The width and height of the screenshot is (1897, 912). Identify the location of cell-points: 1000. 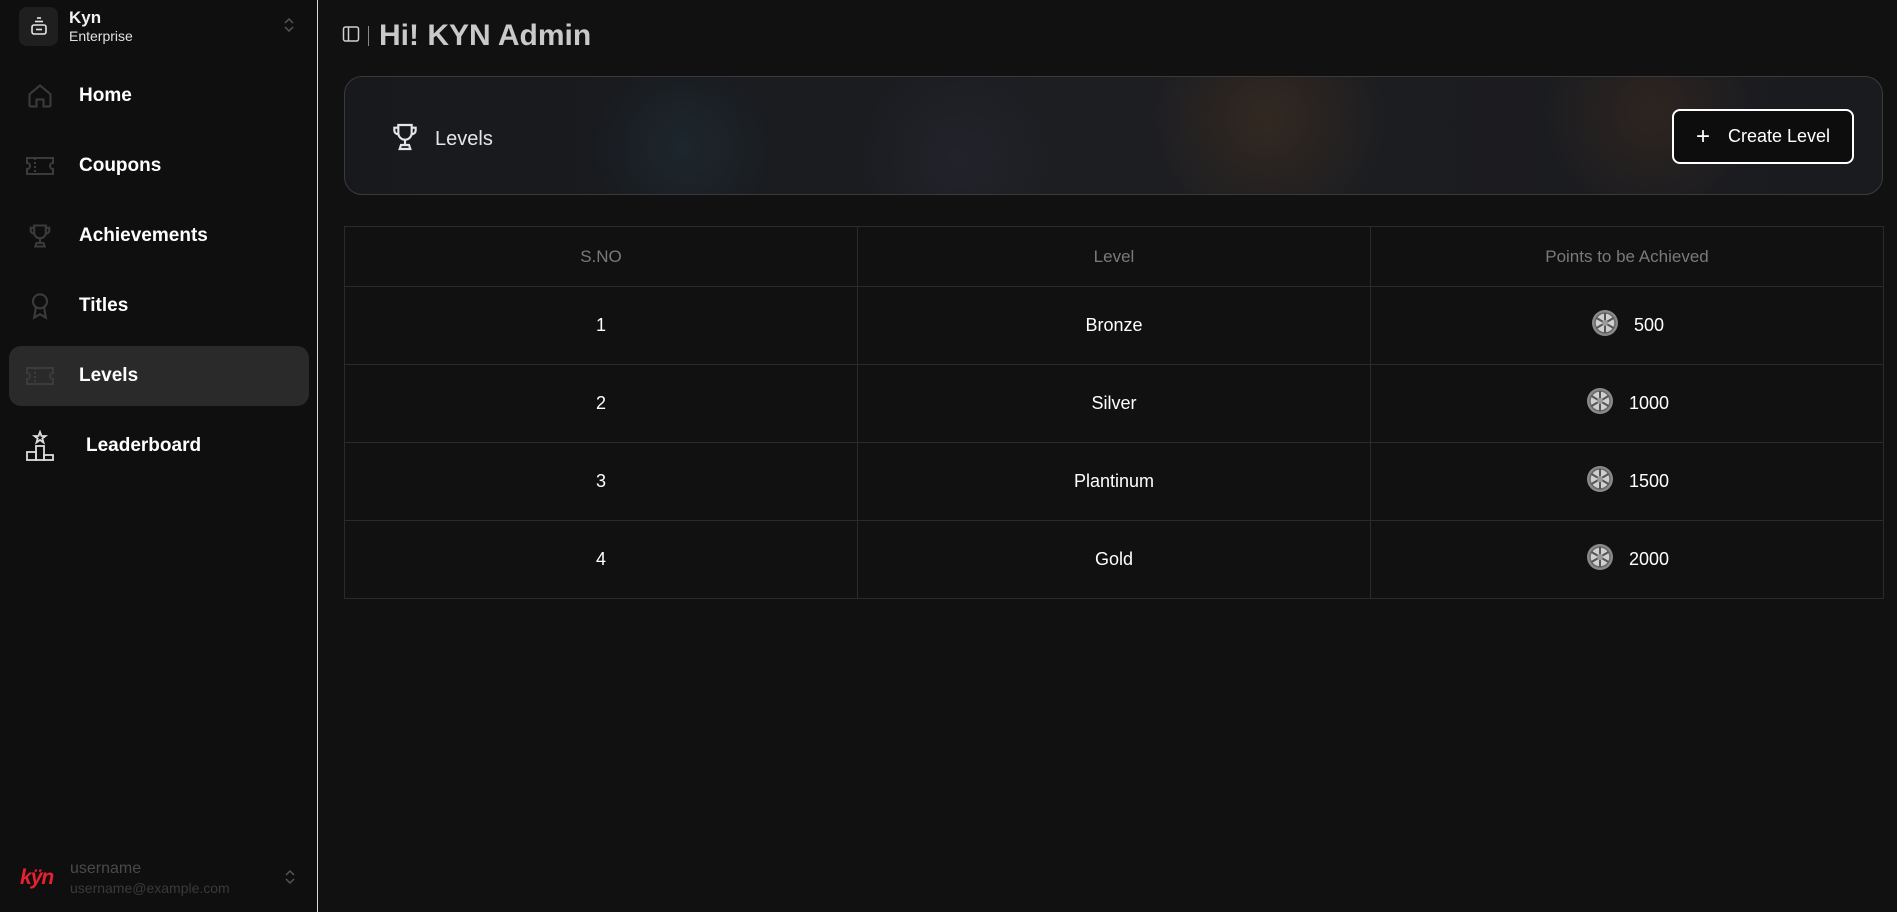
(1627, 403).